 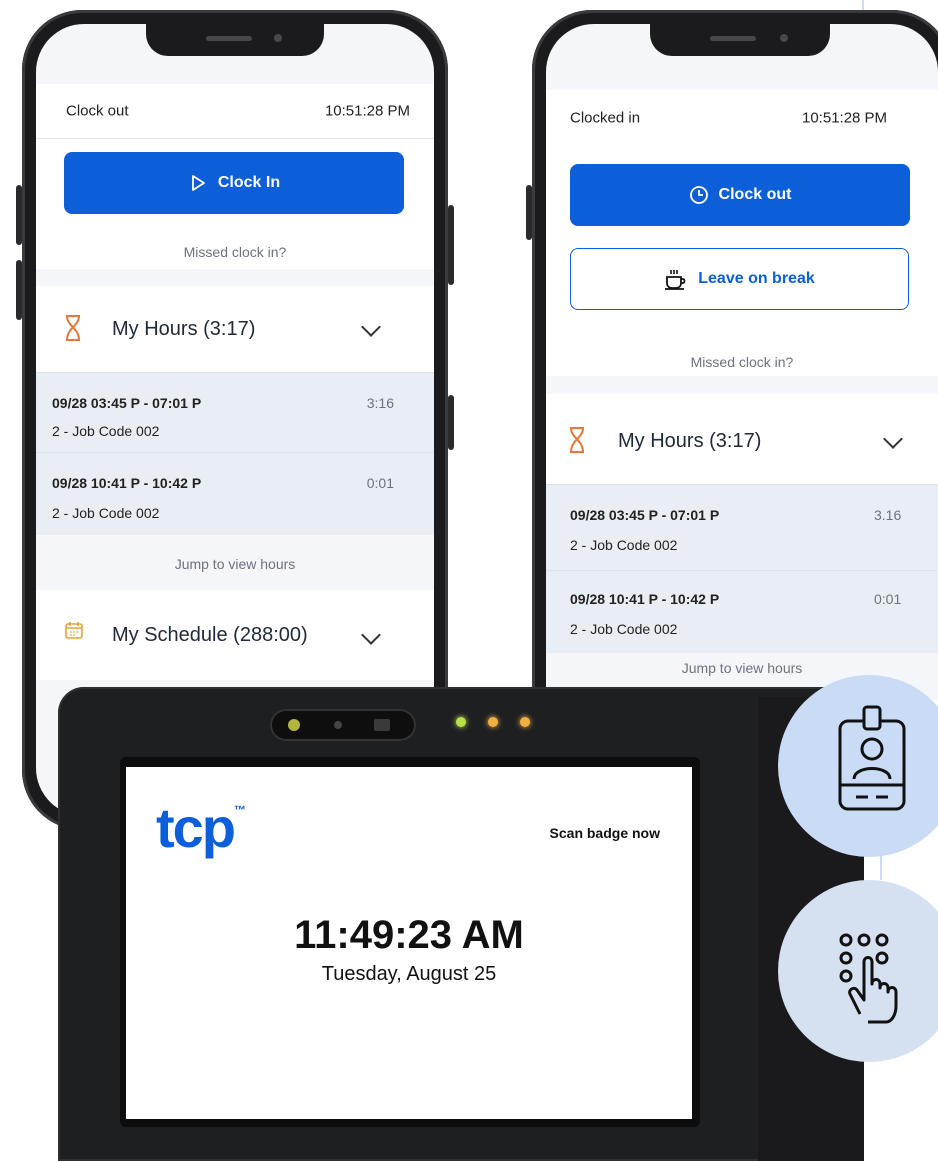 I want to click on device-time: 11:49:23 AM, so click(x=409, y=935).